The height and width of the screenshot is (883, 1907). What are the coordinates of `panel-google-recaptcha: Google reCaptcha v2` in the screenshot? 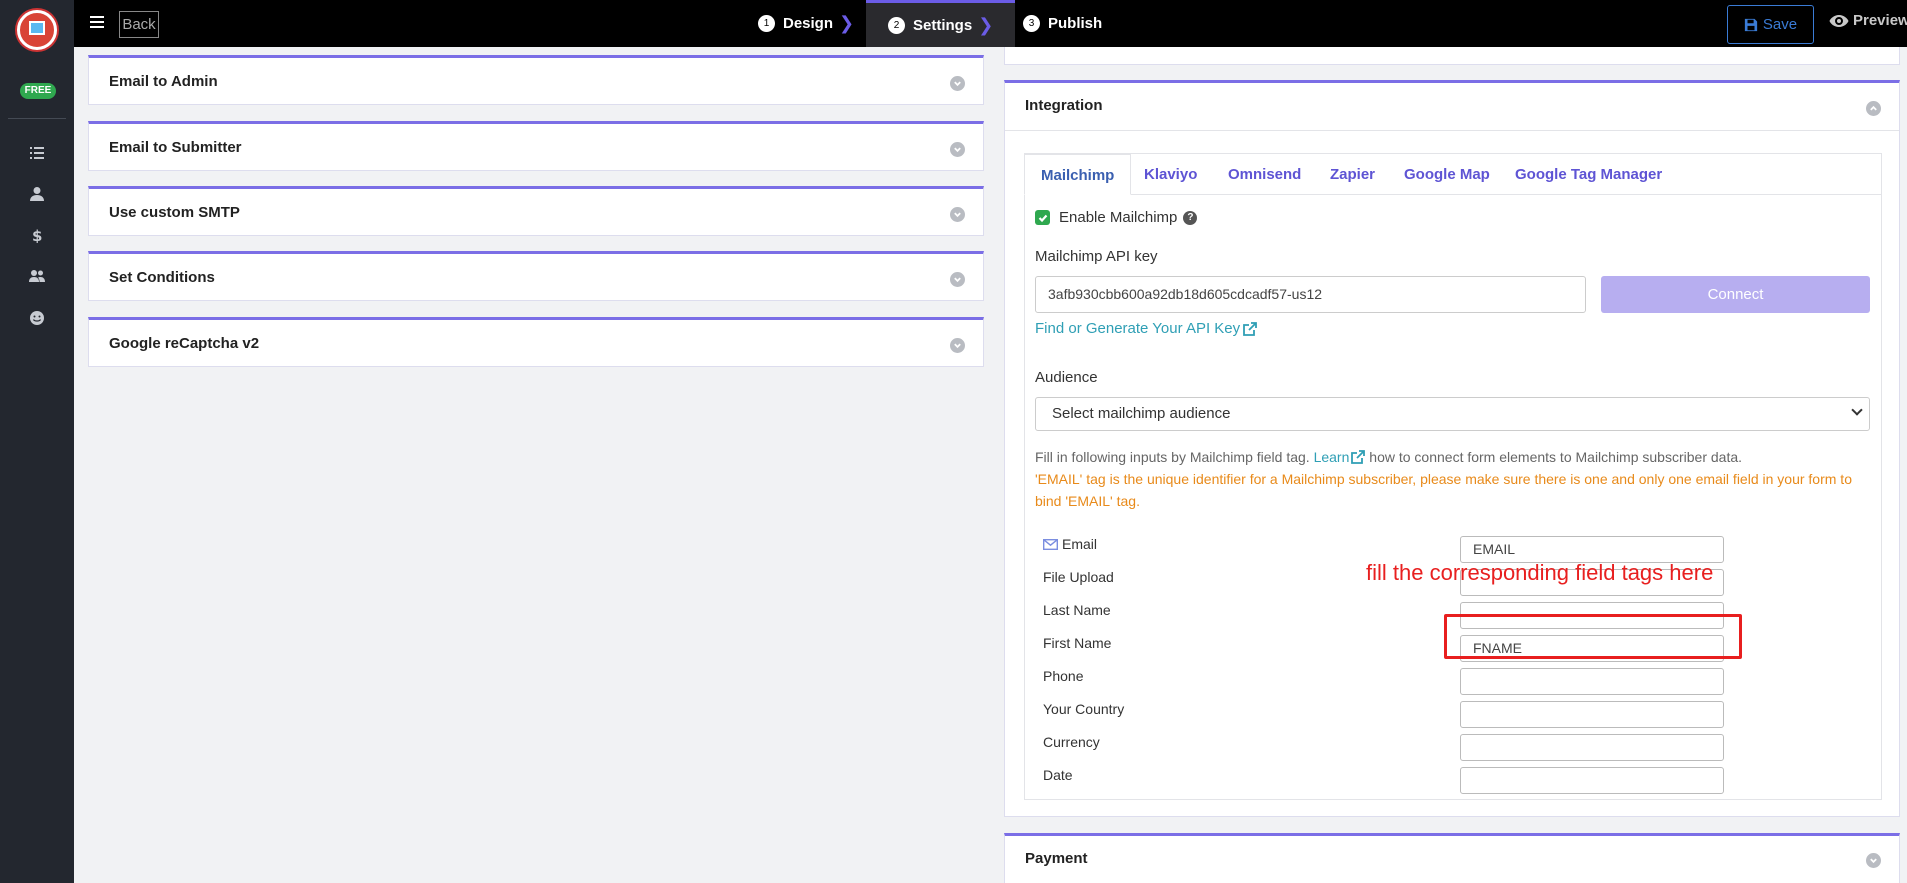 It's located at (536, 342).